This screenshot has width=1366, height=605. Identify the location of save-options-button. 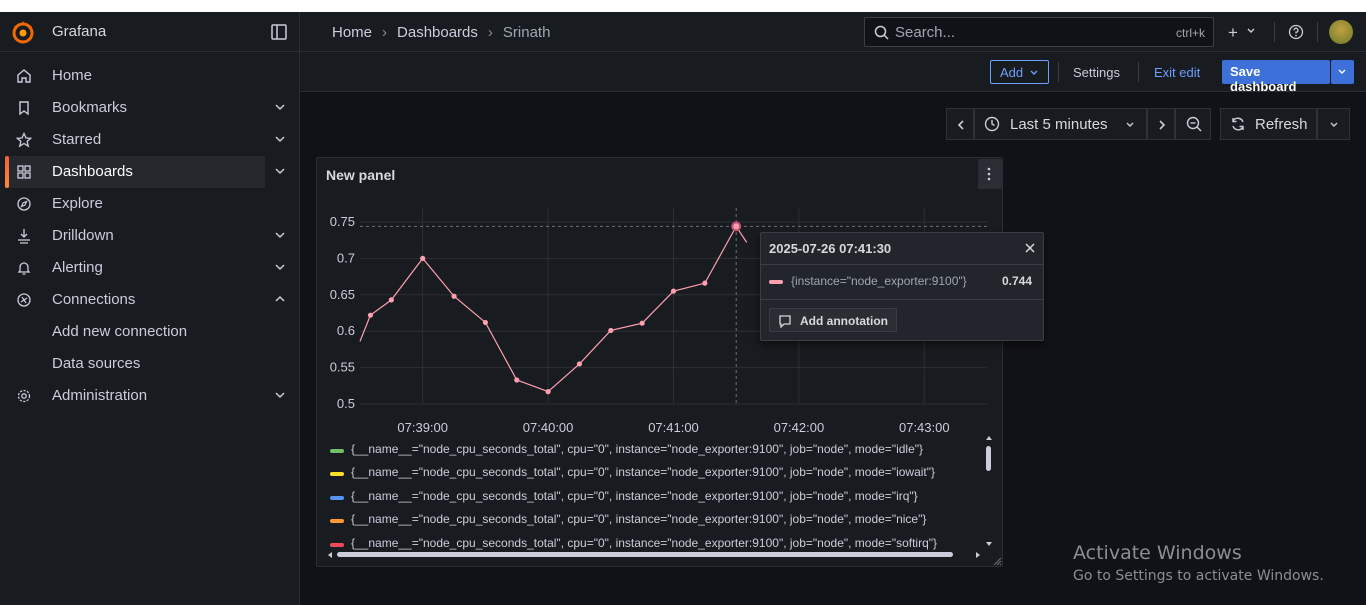
(1342, 72).